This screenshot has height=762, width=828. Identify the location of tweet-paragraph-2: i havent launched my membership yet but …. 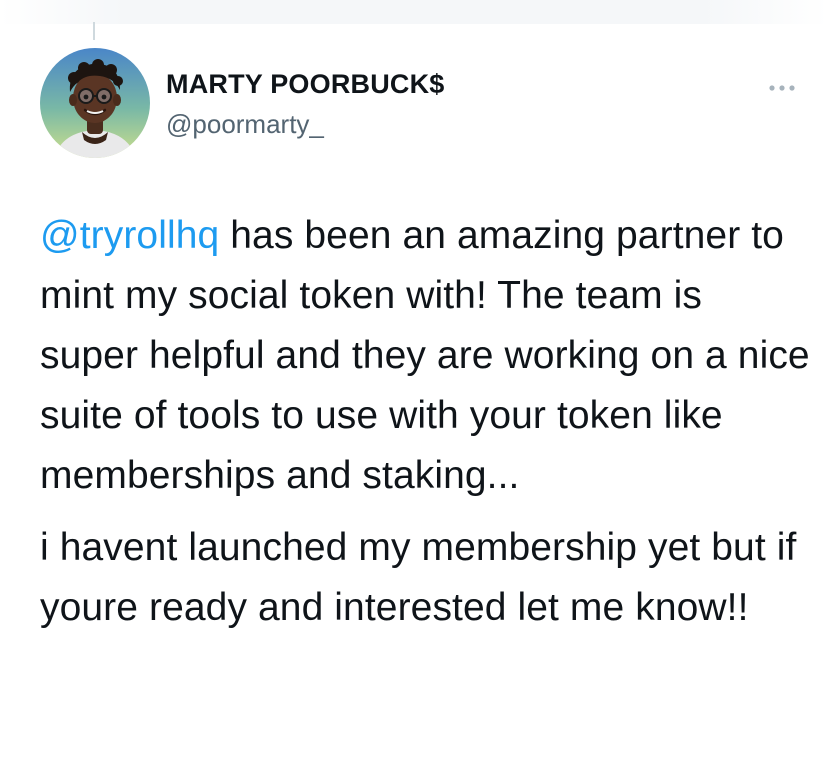
(418, 577).